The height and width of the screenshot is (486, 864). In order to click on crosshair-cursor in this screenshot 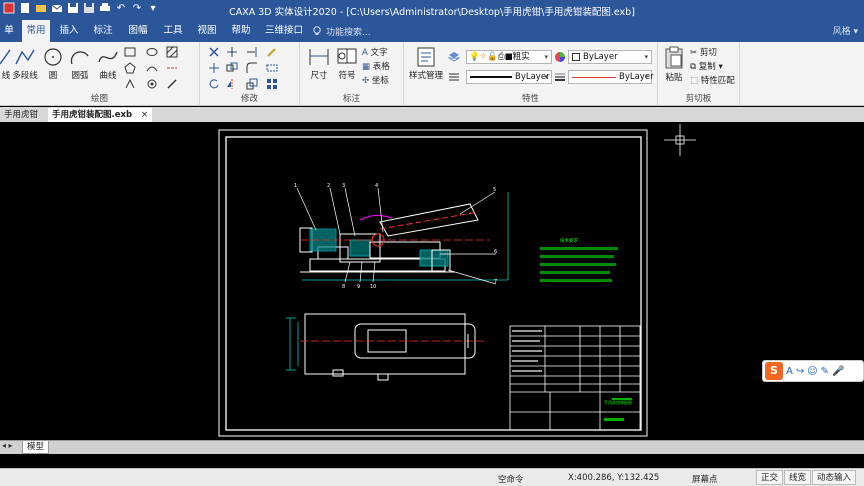, I will do `click(680, 140)`.